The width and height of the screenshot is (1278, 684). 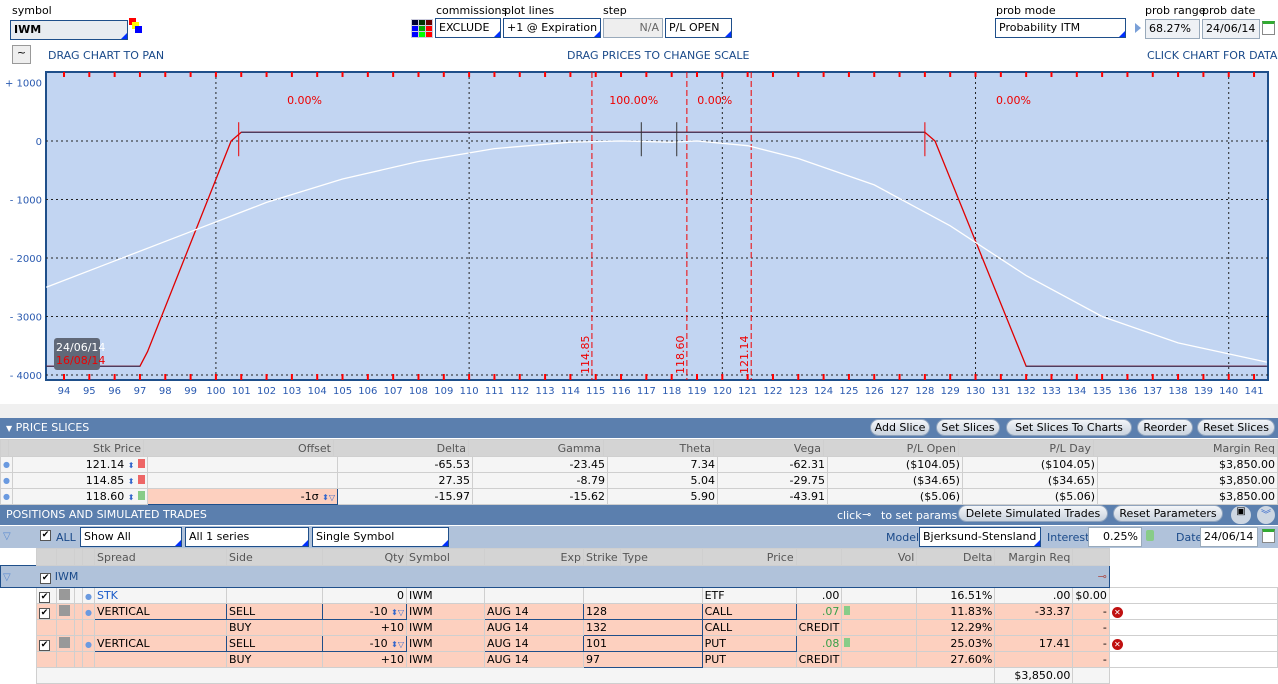 What do you see at coordinates (379, 643) in the screenshot?
I see `qty-value: -10` at bounding box center [379, 643].